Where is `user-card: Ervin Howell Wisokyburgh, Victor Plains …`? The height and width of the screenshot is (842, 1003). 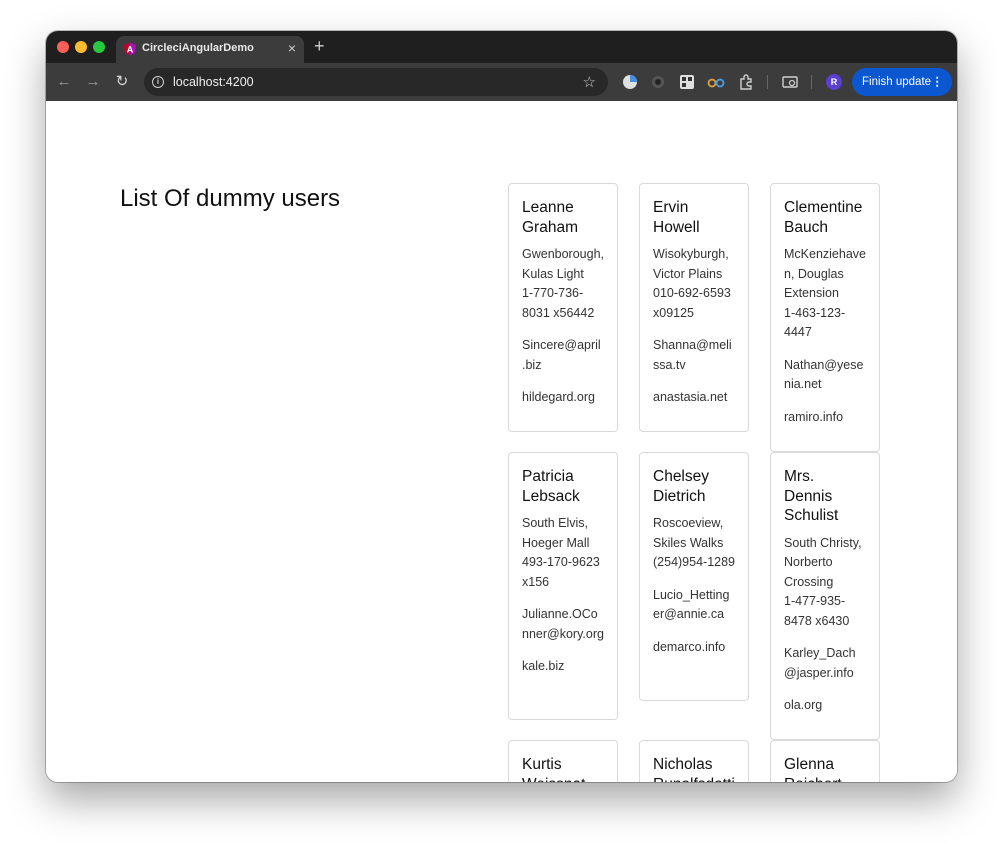 user-card: Ervin Howell Wisokyburgh, Victor Plains … is located at coordinates (694, 307).